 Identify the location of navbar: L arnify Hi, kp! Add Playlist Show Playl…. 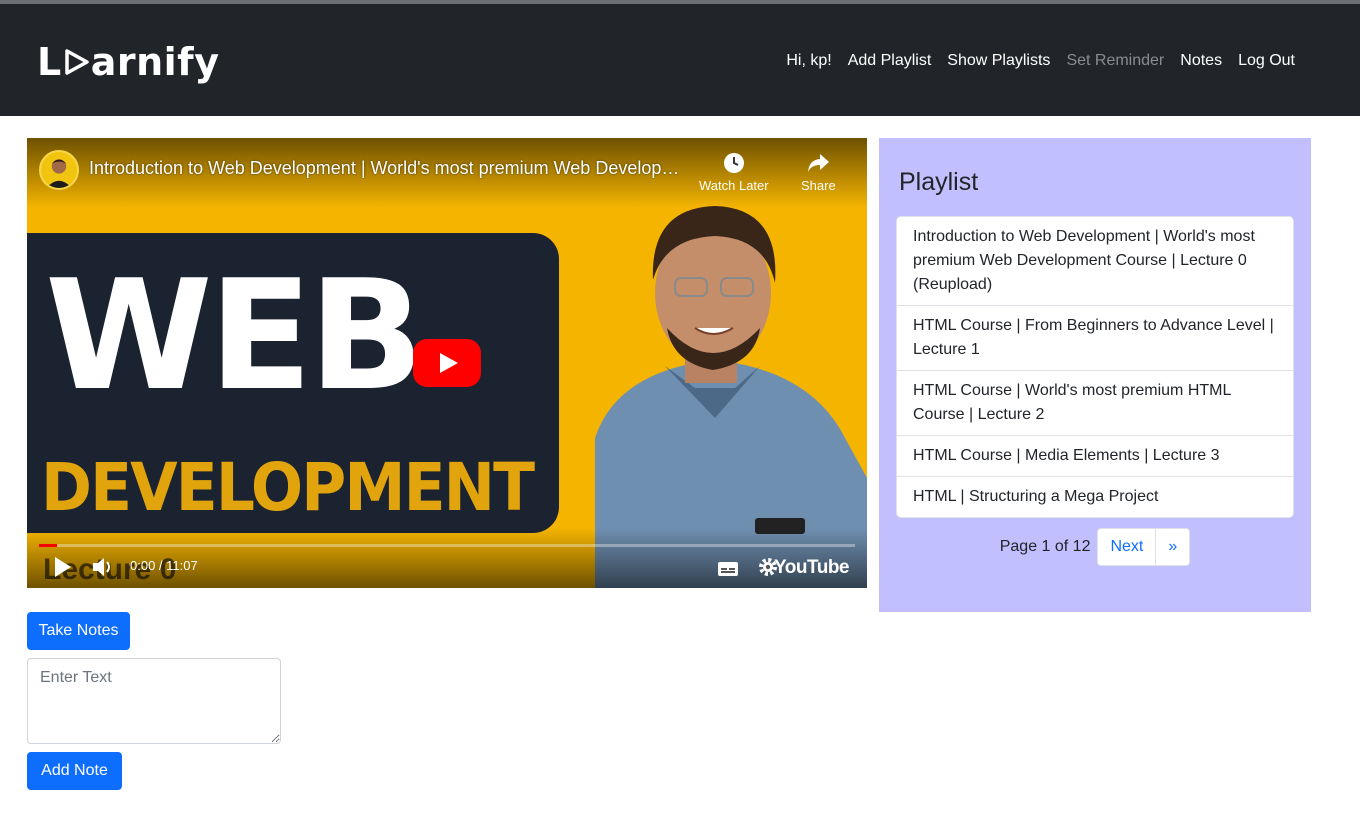
(680, 60).